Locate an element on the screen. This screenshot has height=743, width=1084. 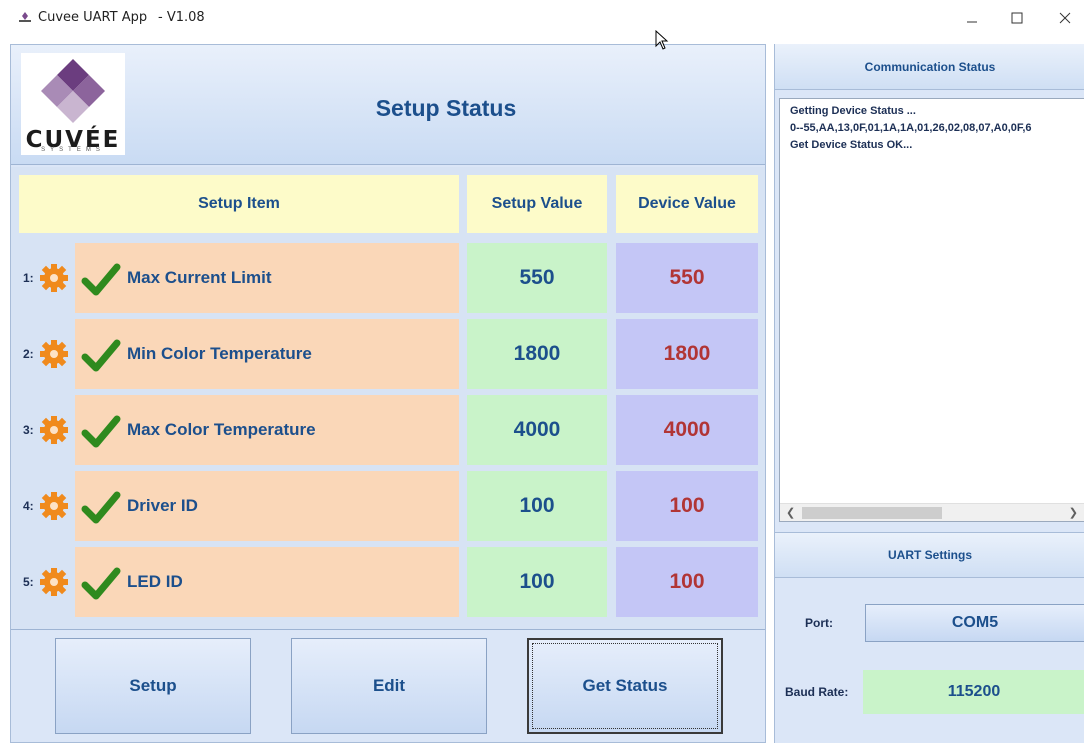
row-index: 1: is located at coordinates (28, 278).